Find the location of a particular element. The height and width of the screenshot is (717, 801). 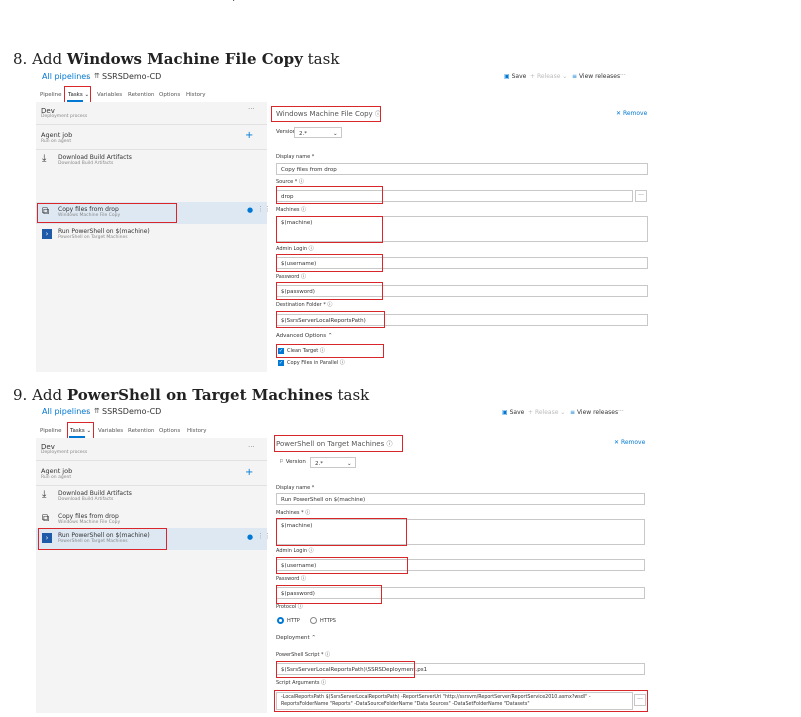

highlight-ps-task is located at coordinates (102, 539).